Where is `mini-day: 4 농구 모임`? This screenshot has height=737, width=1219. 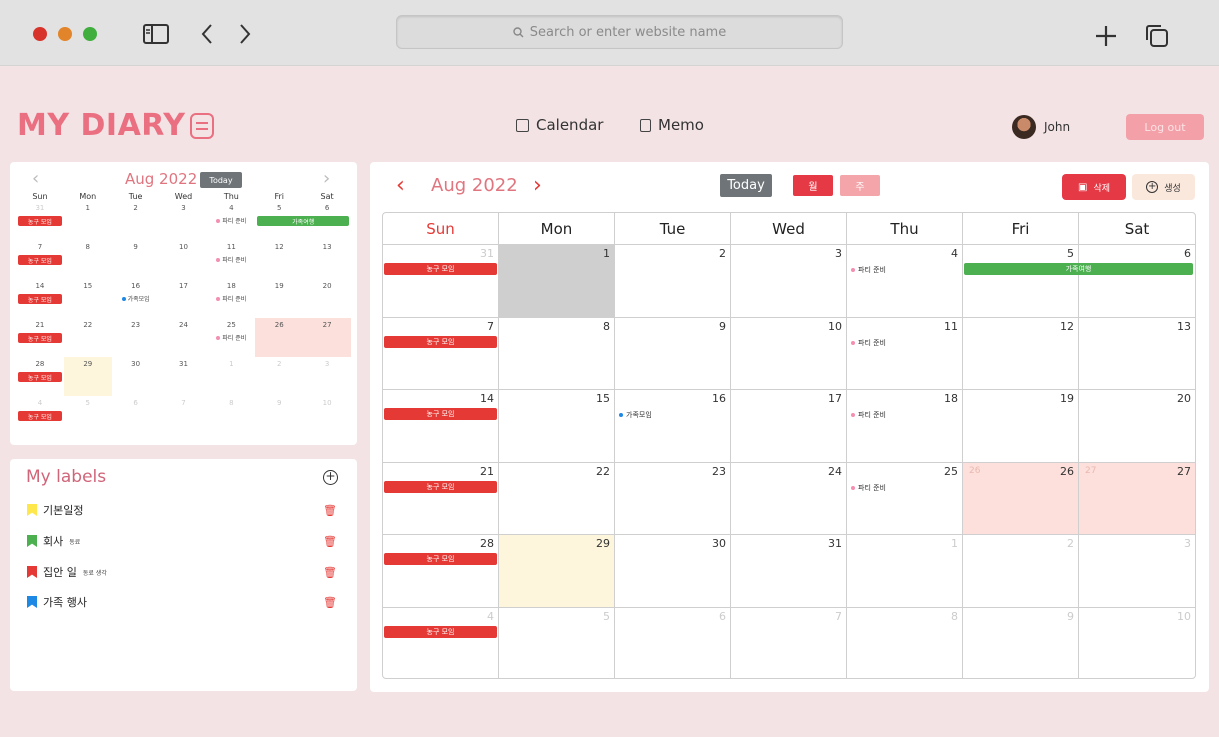
mini-day: 4 농구 모임 is located at coordinates (40, 415).